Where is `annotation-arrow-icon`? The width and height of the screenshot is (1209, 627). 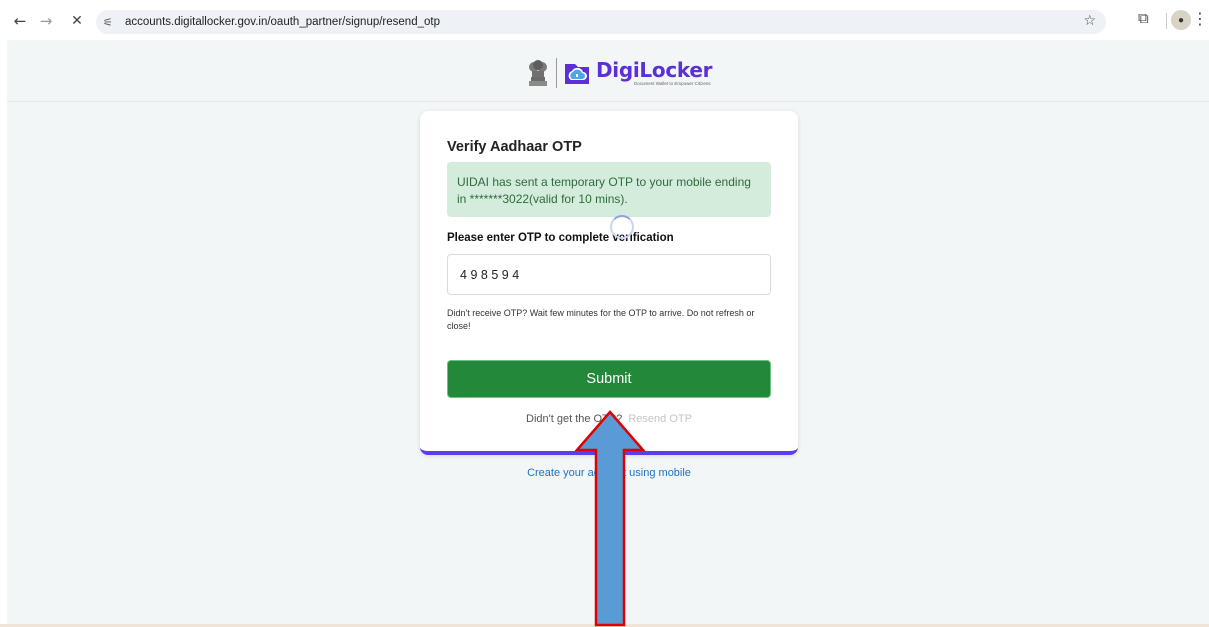
annotation-arrow-icon is located at coordinates (610, 518).